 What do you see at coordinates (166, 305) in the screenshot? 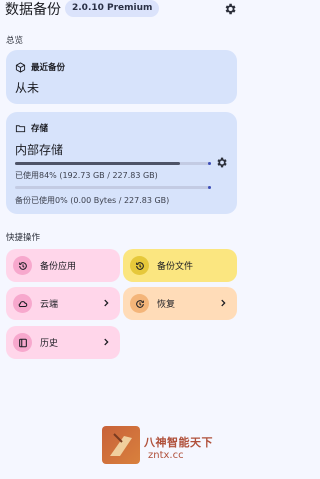
I see `restore-label: 恢复` at bounding box center [166, 305].